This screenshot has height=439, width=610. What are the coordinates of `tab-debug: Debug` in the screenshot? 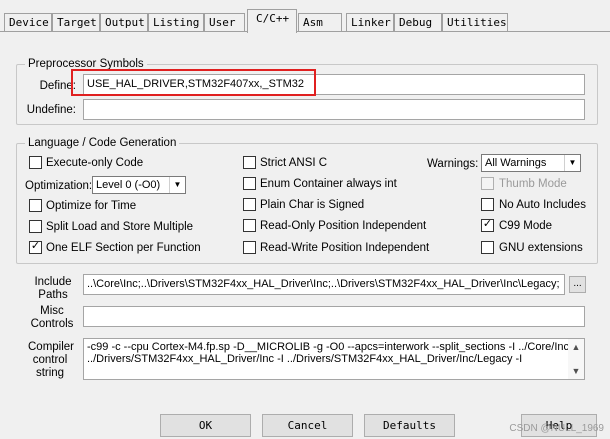 It's located at (418, 22).